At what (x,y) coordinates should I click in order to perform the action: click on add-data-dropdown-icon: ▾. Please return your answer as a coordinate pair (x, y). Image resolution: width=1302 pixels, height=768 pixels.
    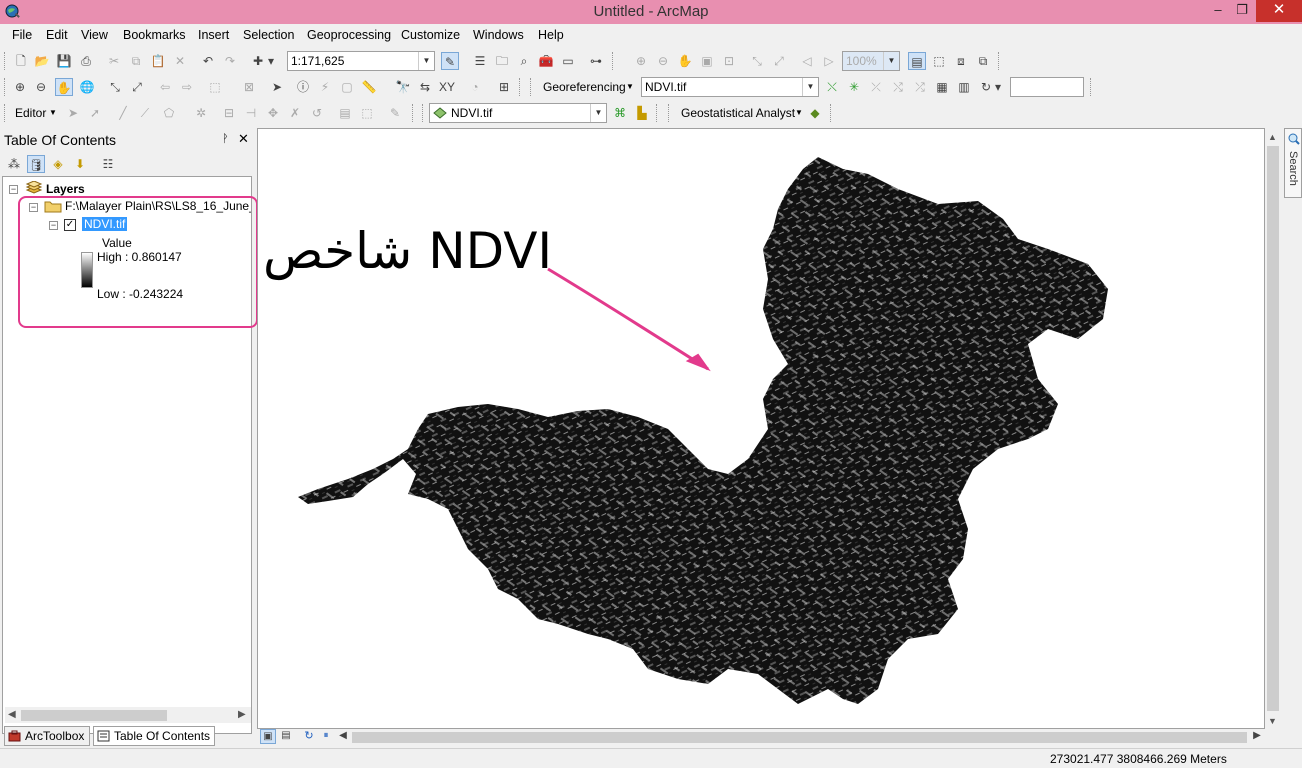
    Looking at the image, I should click on (271, 61).